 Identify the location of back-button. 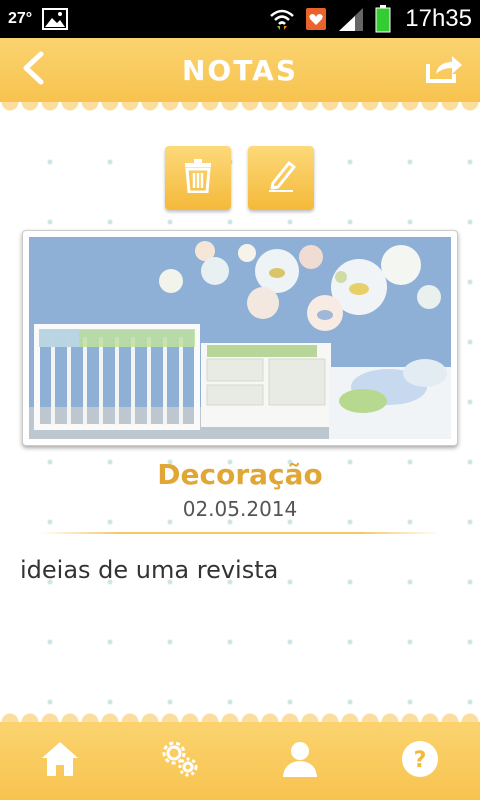
(33, 70).